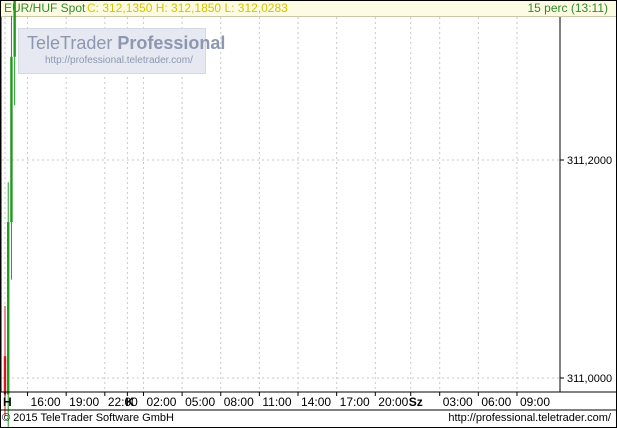  What do you see at coordinates (416, 402) in the screenshot?
I see `time-tick-label: Sz` at bounding box center [416, 402].